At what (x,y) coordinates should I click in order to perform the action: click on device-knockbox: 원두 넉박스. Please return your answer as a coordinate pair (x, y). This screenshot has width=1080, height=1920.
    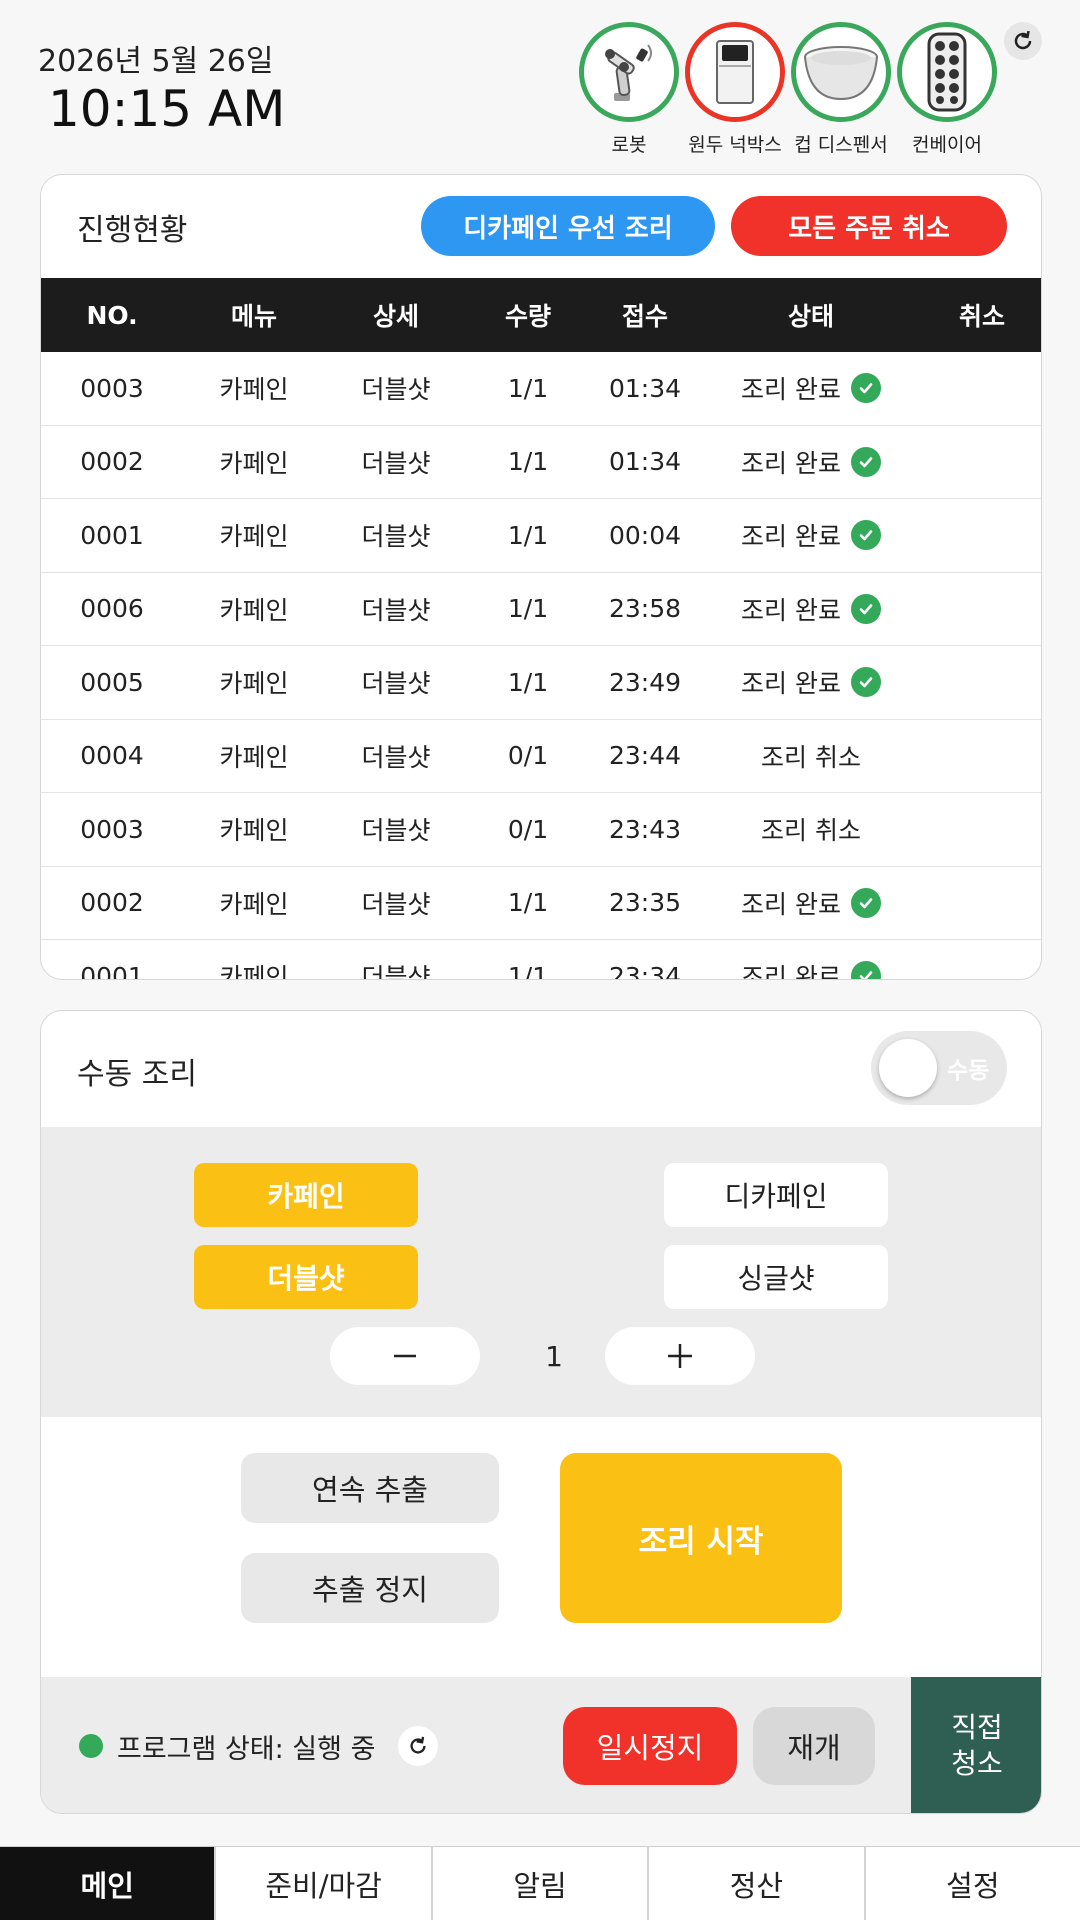
    Looking at the image, I should click on (735, 89).